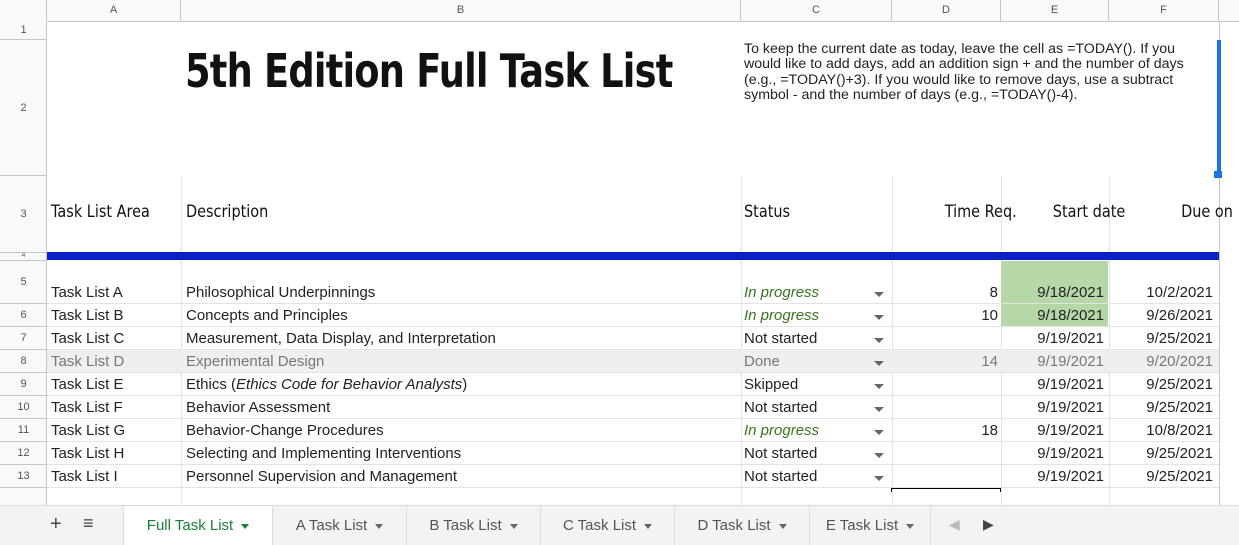  What do you see at coordinates (981, 212) in the screenshot?
I see `header-time-req: Time Req.` at bounding box center [981, 212].